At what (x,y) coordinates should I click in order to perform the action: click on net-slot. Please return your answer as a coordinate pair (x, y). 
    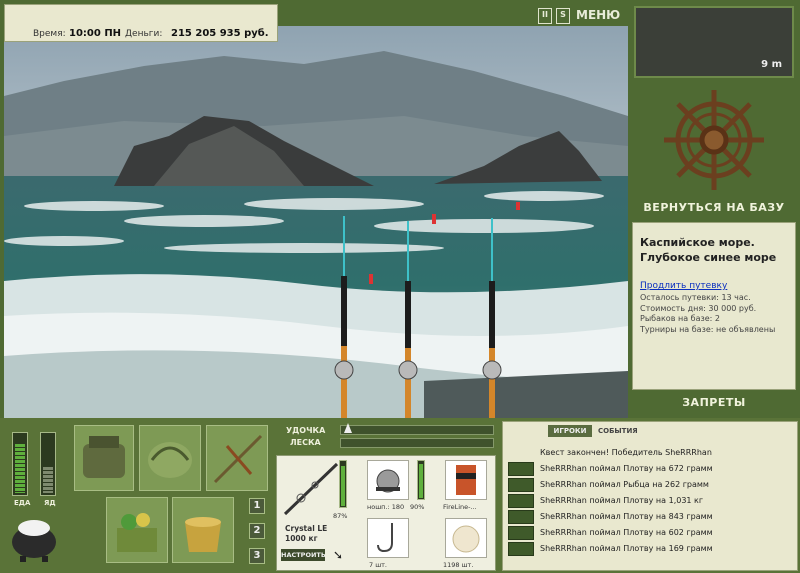
    Looking at the image, I should click on (170, 458).